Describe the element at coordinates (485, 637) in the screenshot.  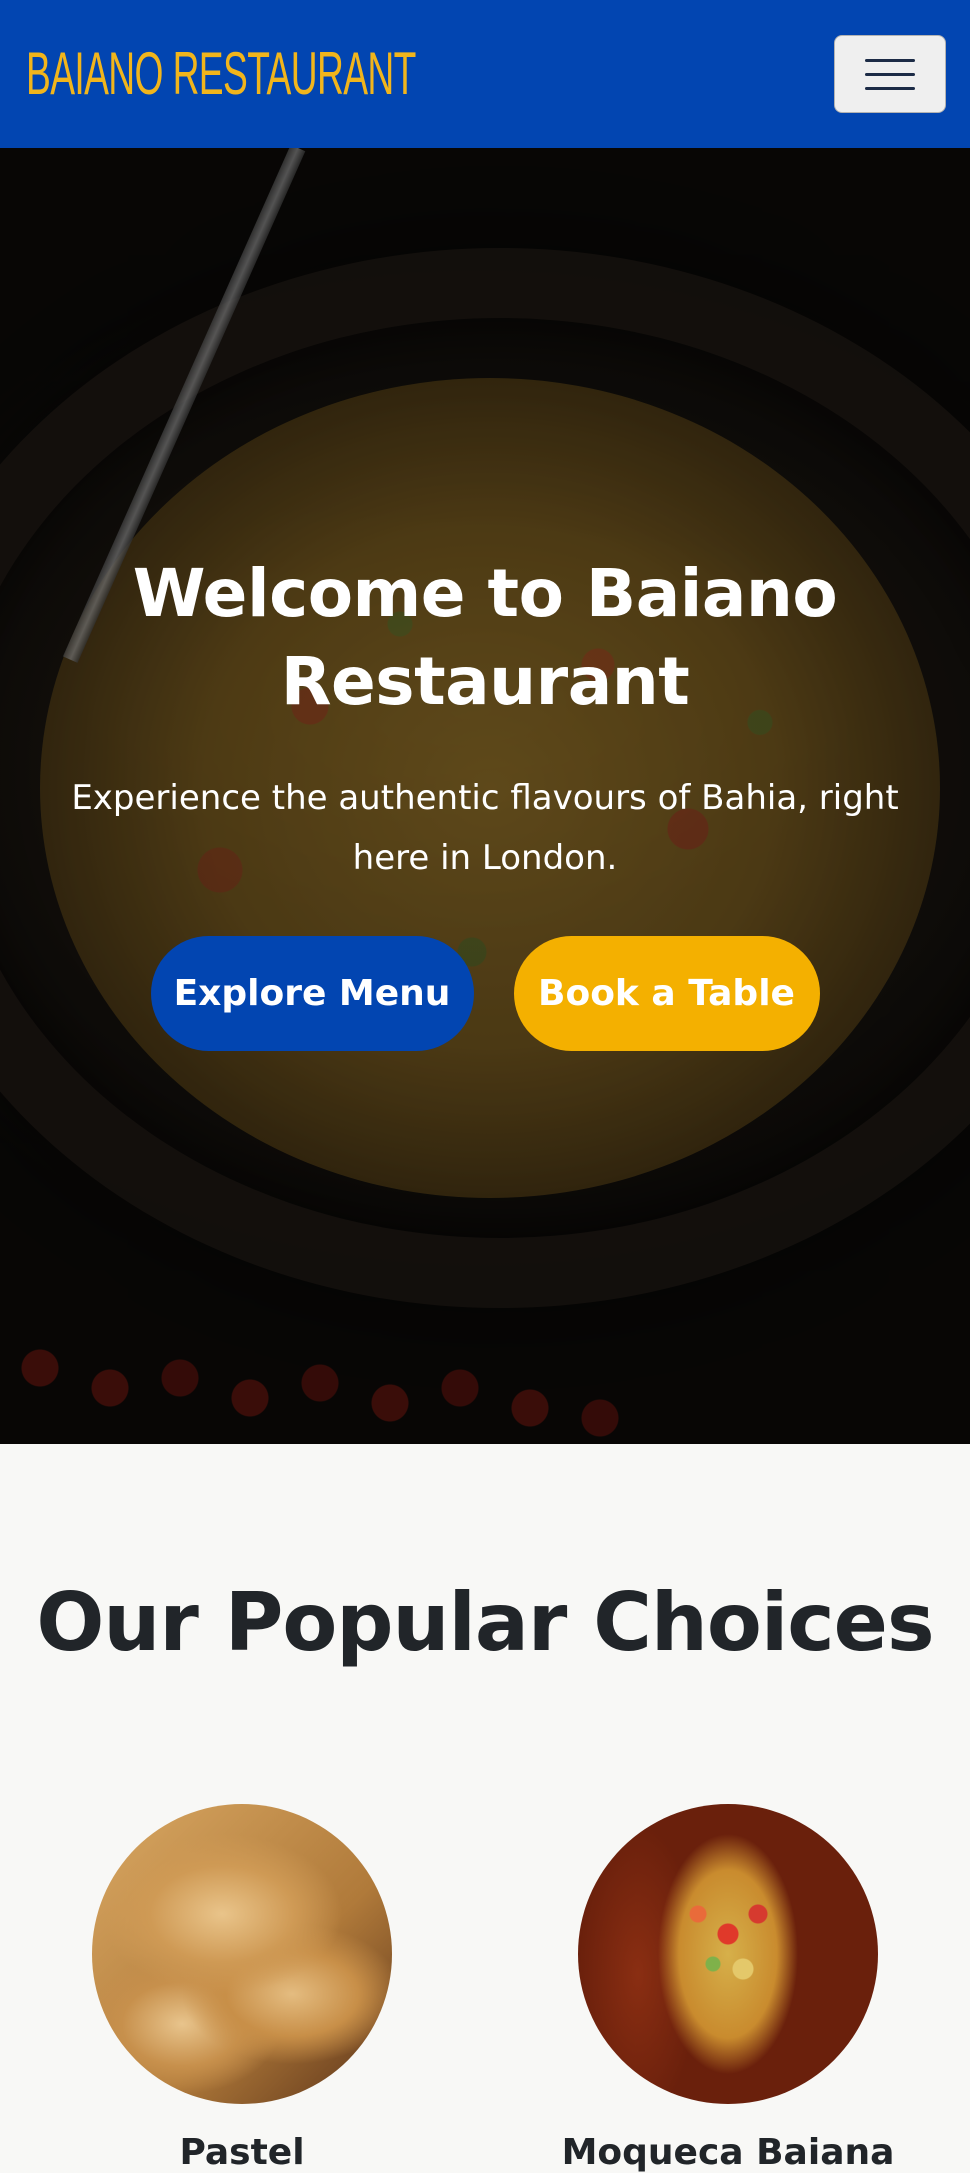
I see `hero-title: Welcome to Baiano Restaurant` at that location.